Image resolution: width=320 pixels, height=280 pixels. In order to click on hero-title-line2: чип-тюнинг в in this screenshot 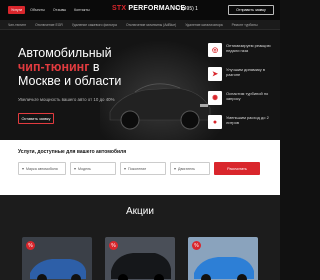, I will do `click(69, 67)`.